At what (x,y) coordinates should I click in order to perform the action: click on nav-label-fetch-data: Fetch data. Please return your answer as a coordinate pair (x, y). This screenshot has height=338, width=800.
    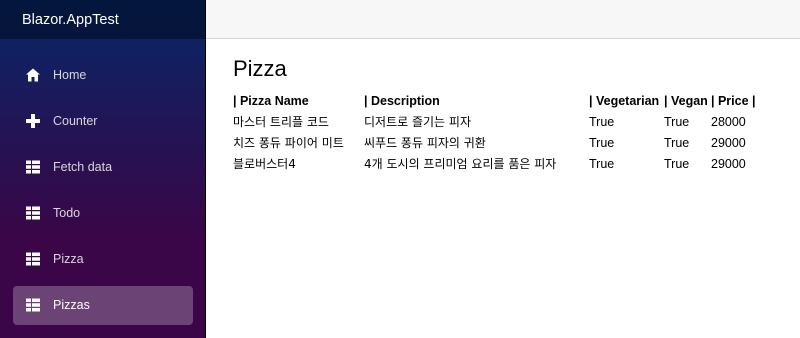
    Looking at the image, I should click on (83, 167).